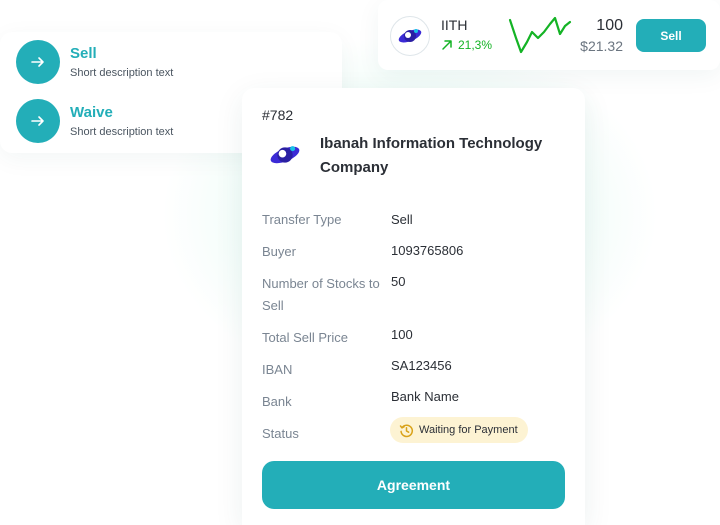  I want to click on company-name: Ibanah Information Technology Company, so click(431, 155).